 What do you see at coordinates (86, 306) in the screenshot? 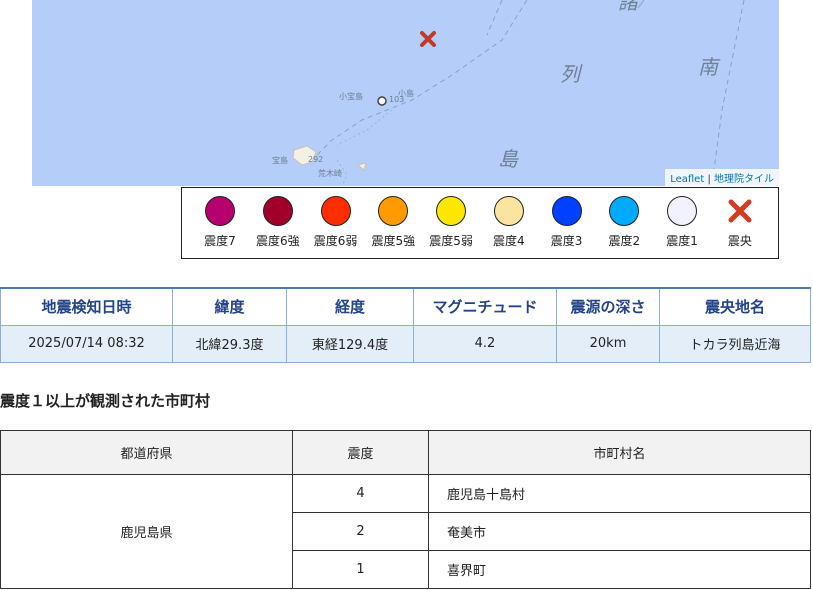
I see `header-detection-time: 地震検知日時` at bounding box center [86, 306].